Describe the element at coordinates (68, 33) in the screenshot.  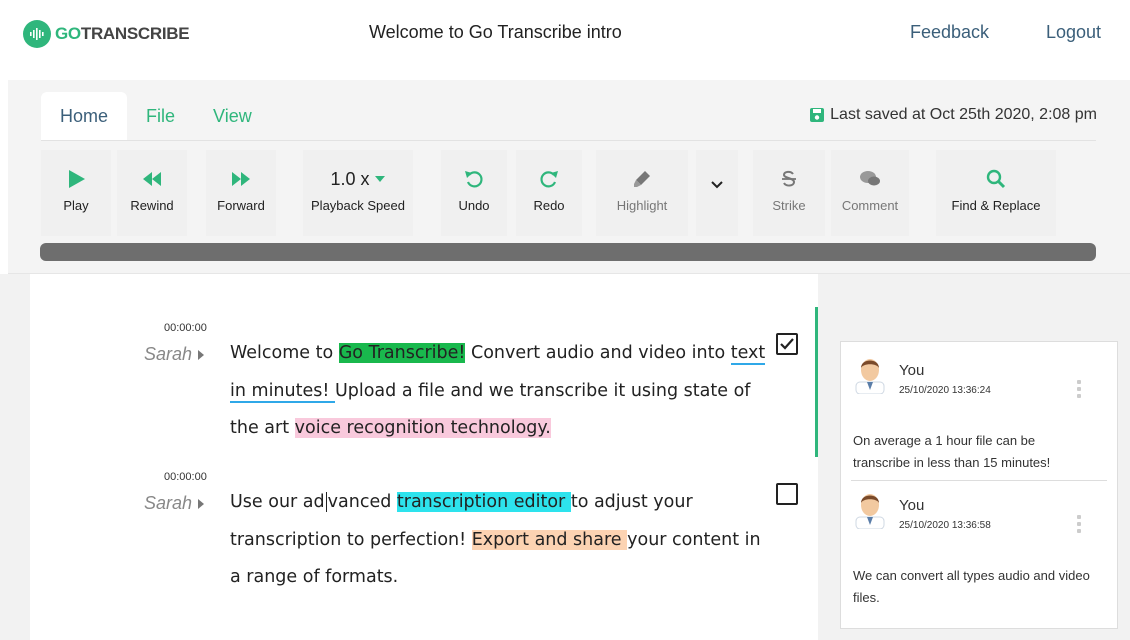
I see `logo-text-go: GO` at that location.